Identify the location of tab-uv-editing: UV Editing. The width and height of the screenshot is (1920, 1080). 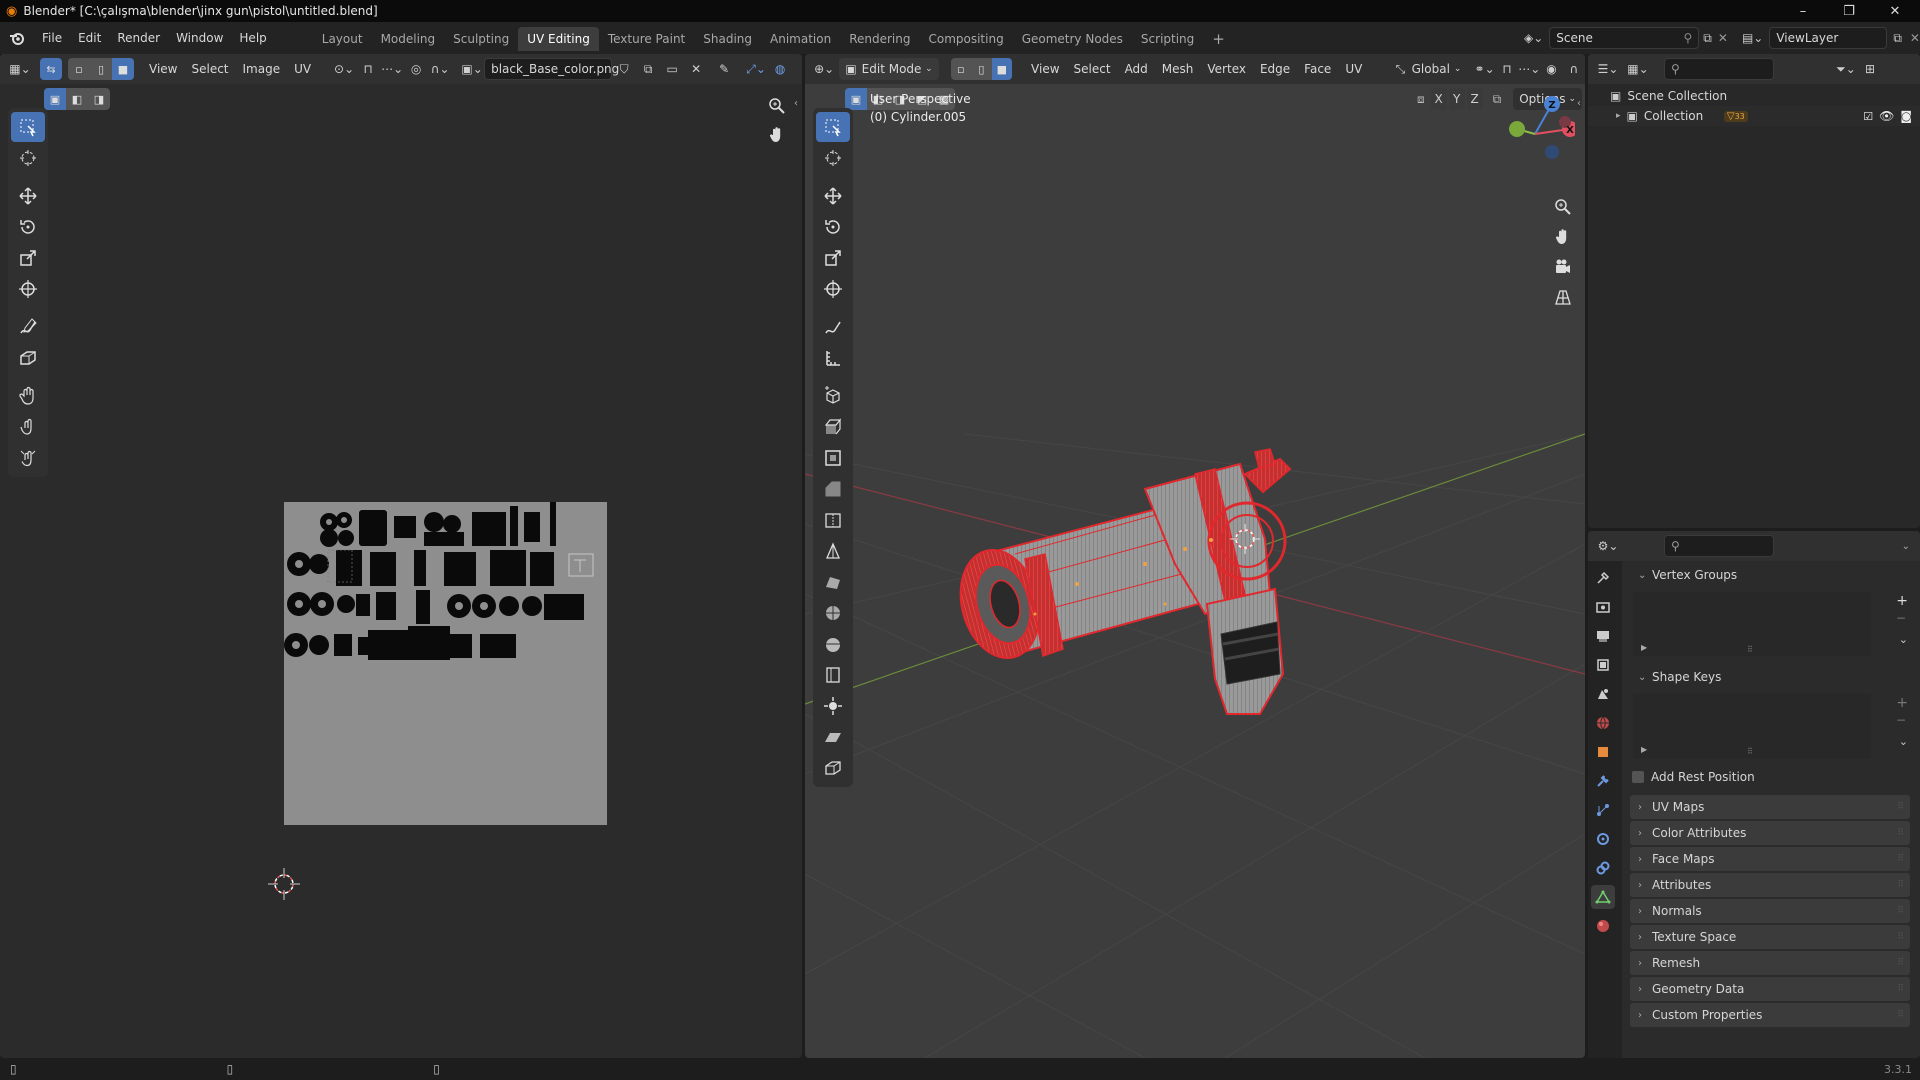
(558, 39).